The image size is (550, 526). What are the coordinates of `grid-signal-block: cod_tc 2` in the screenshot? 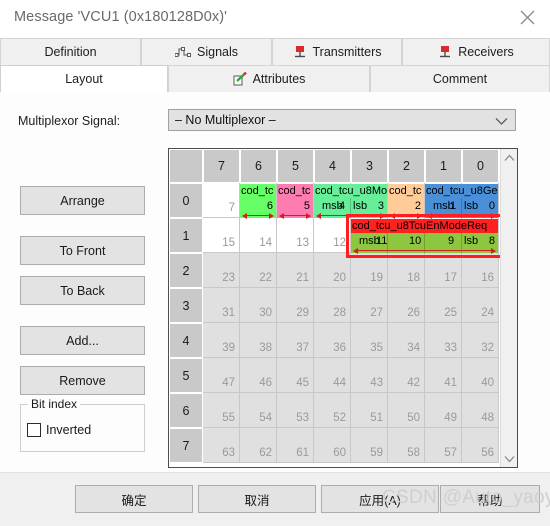 It's located at (406, 201).